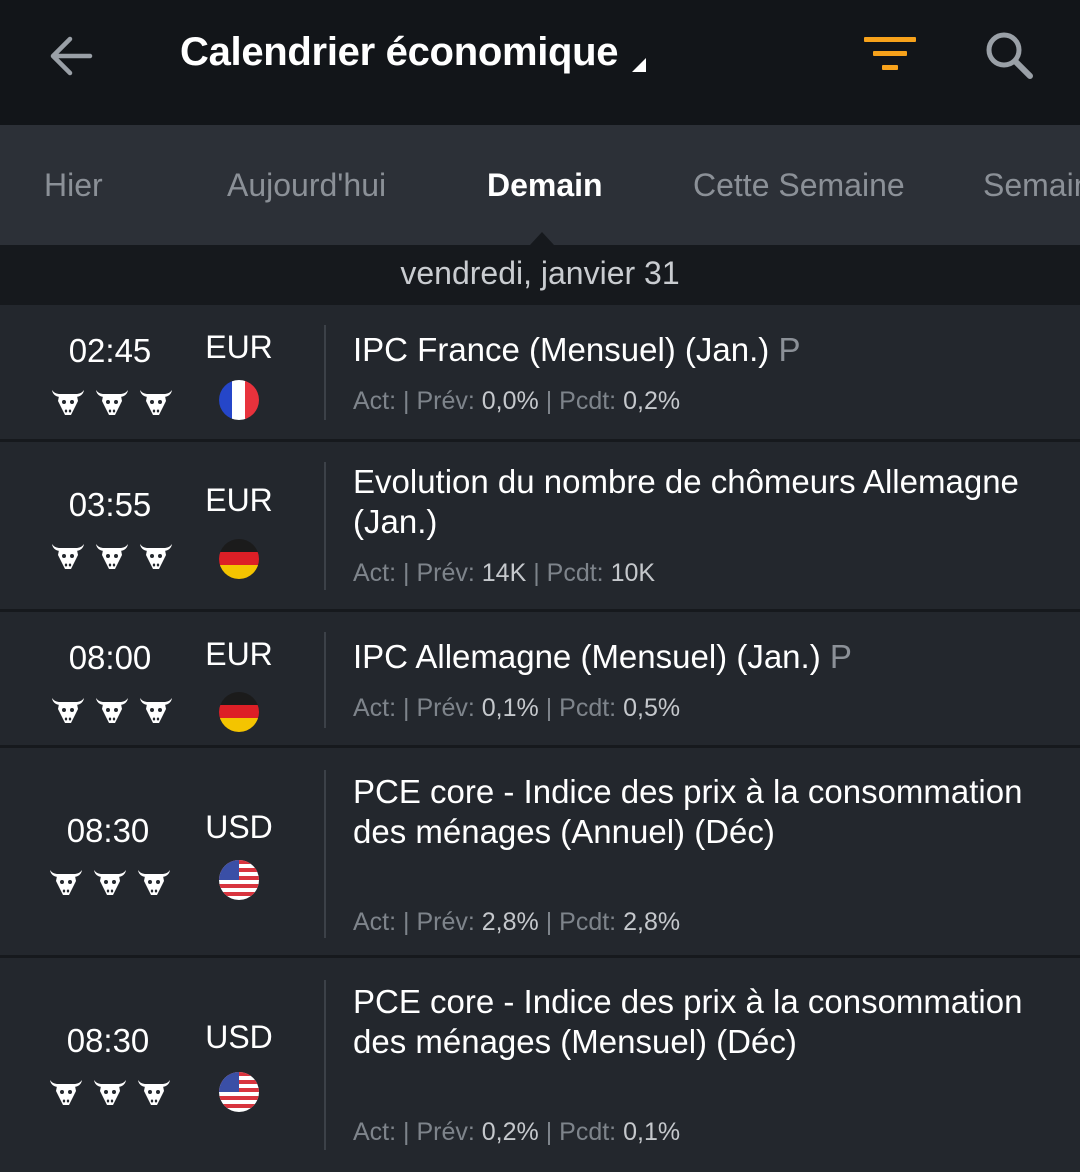  I want to click on event-stats: Act: | Prév: 0,1% | Pcdt: 0,5%, so click(516, 708).